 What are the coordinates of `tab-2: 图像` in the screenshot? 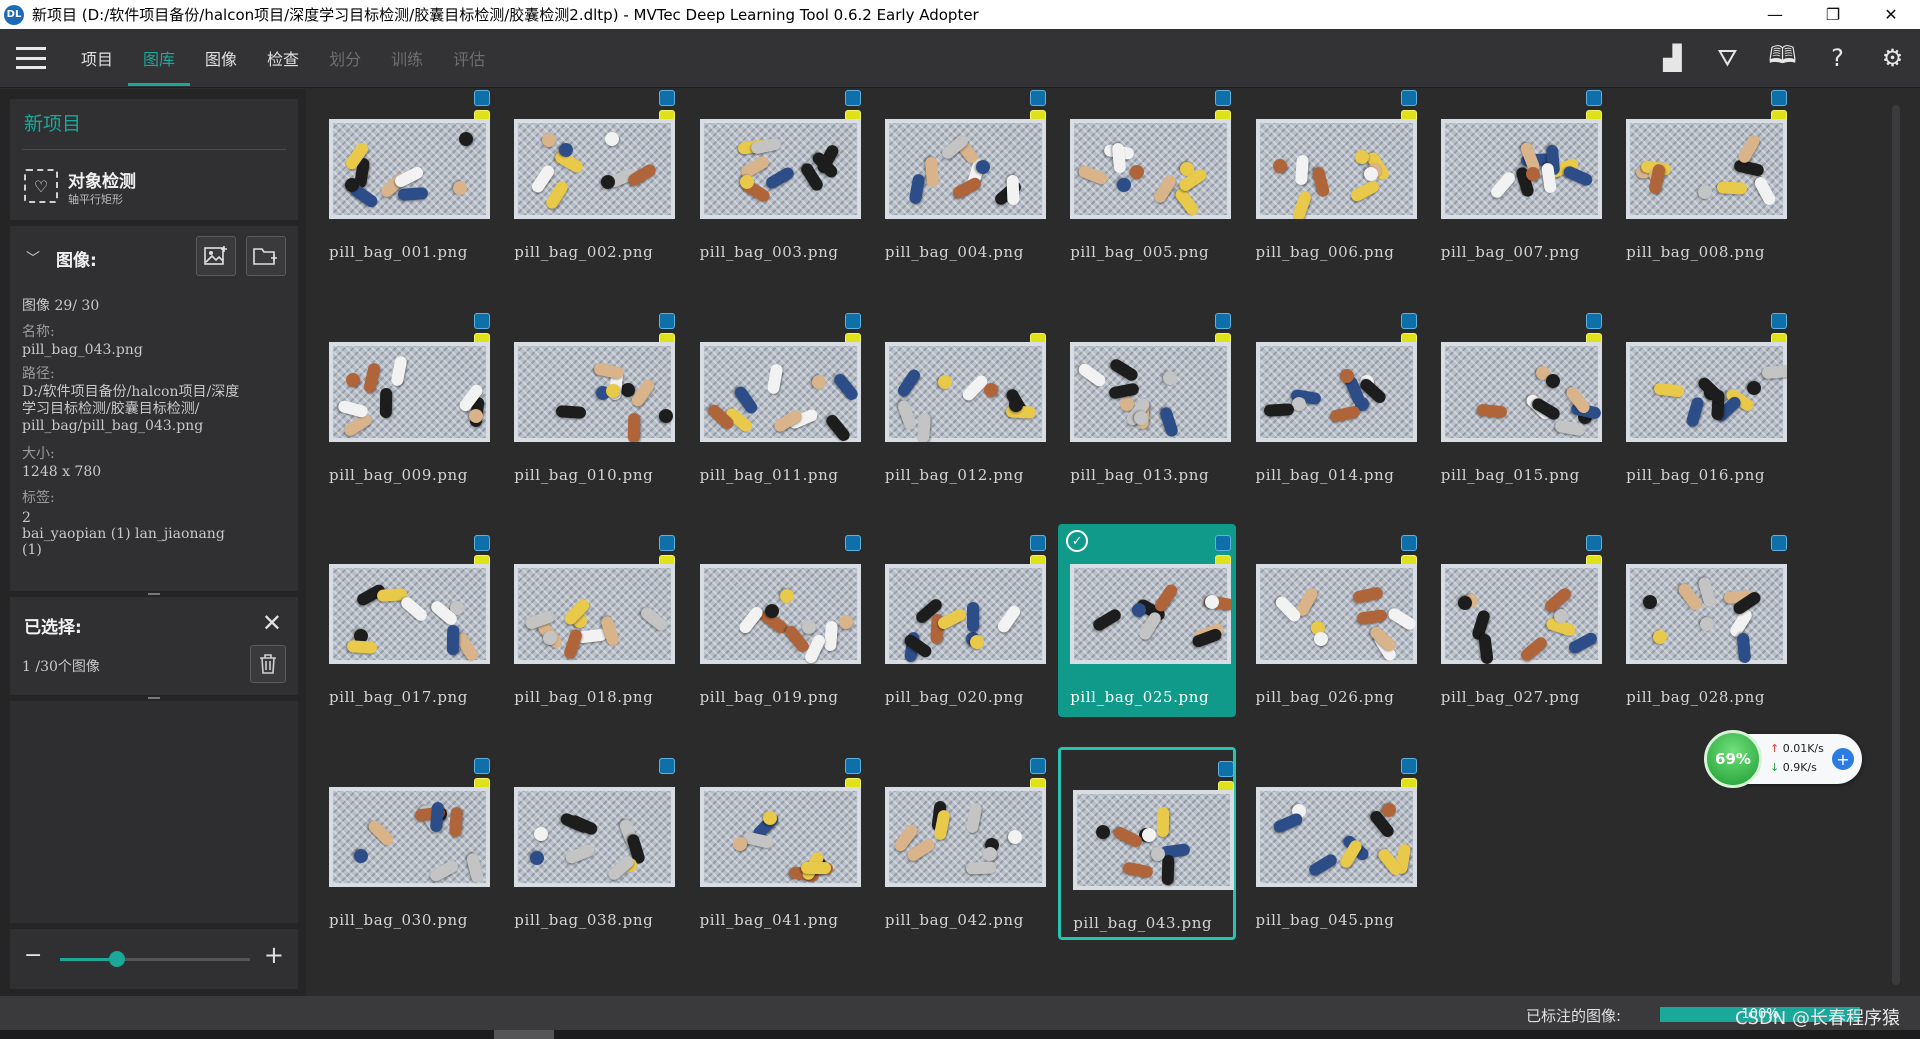 It's located at (221, 58).